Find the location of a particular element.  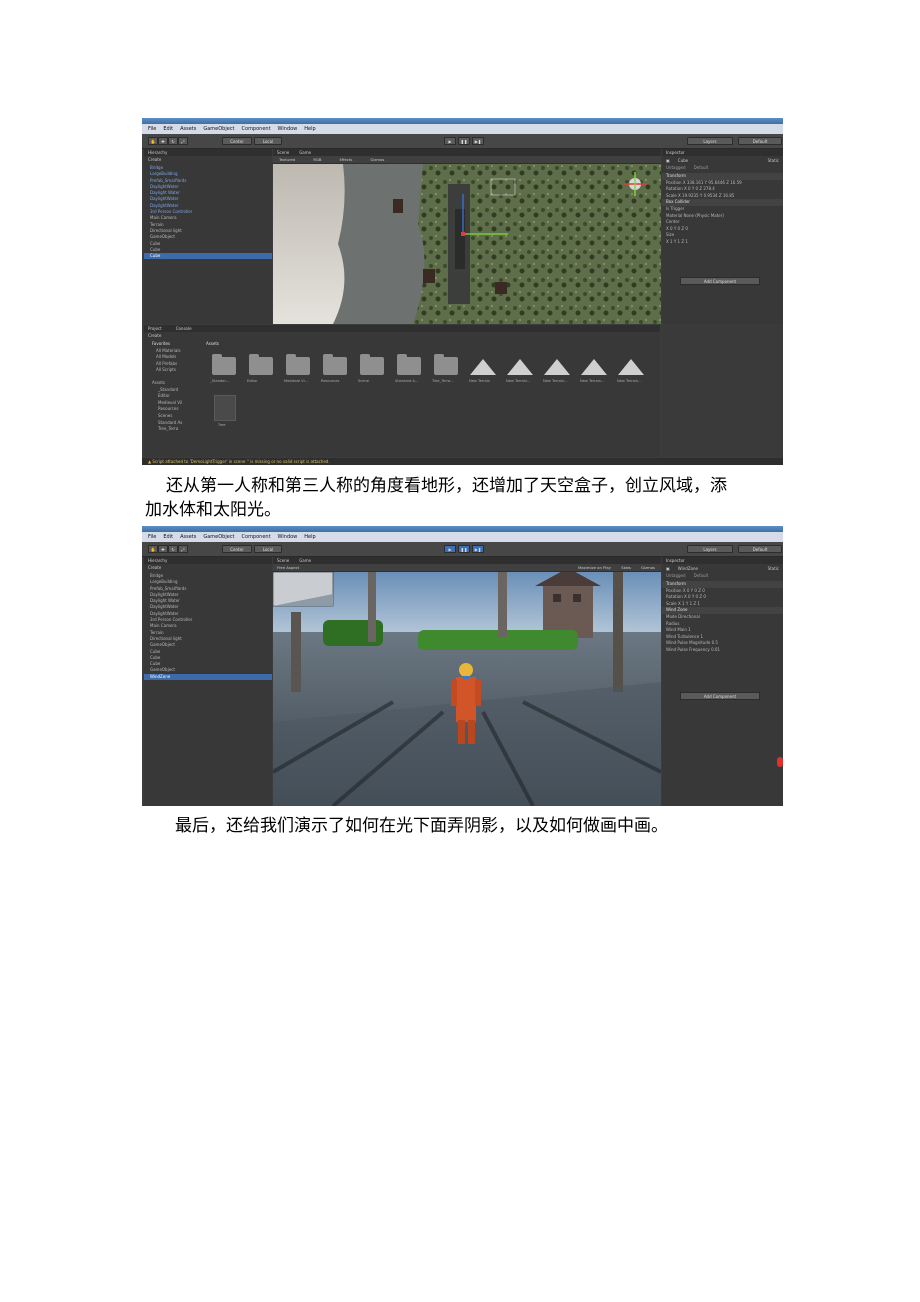

project-create-dropdown: Create is located at coordinates (154, 335).